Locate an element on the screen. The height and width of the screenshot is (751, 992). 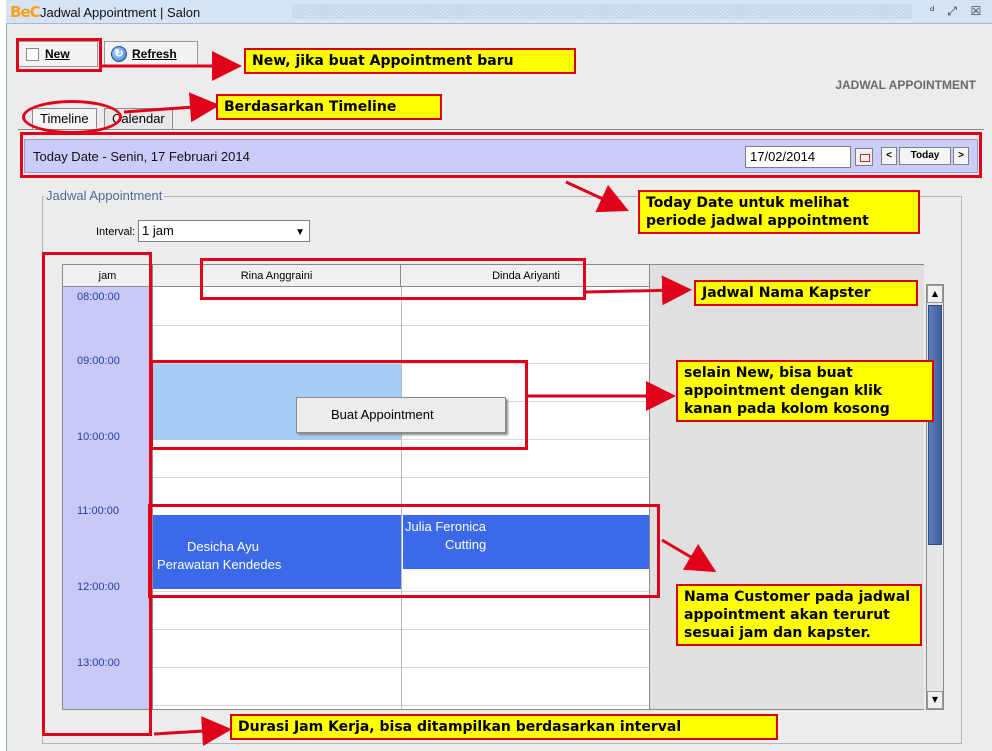
note-kapster: Jadwal Nama Kapster is located at coordinates (806, 293).